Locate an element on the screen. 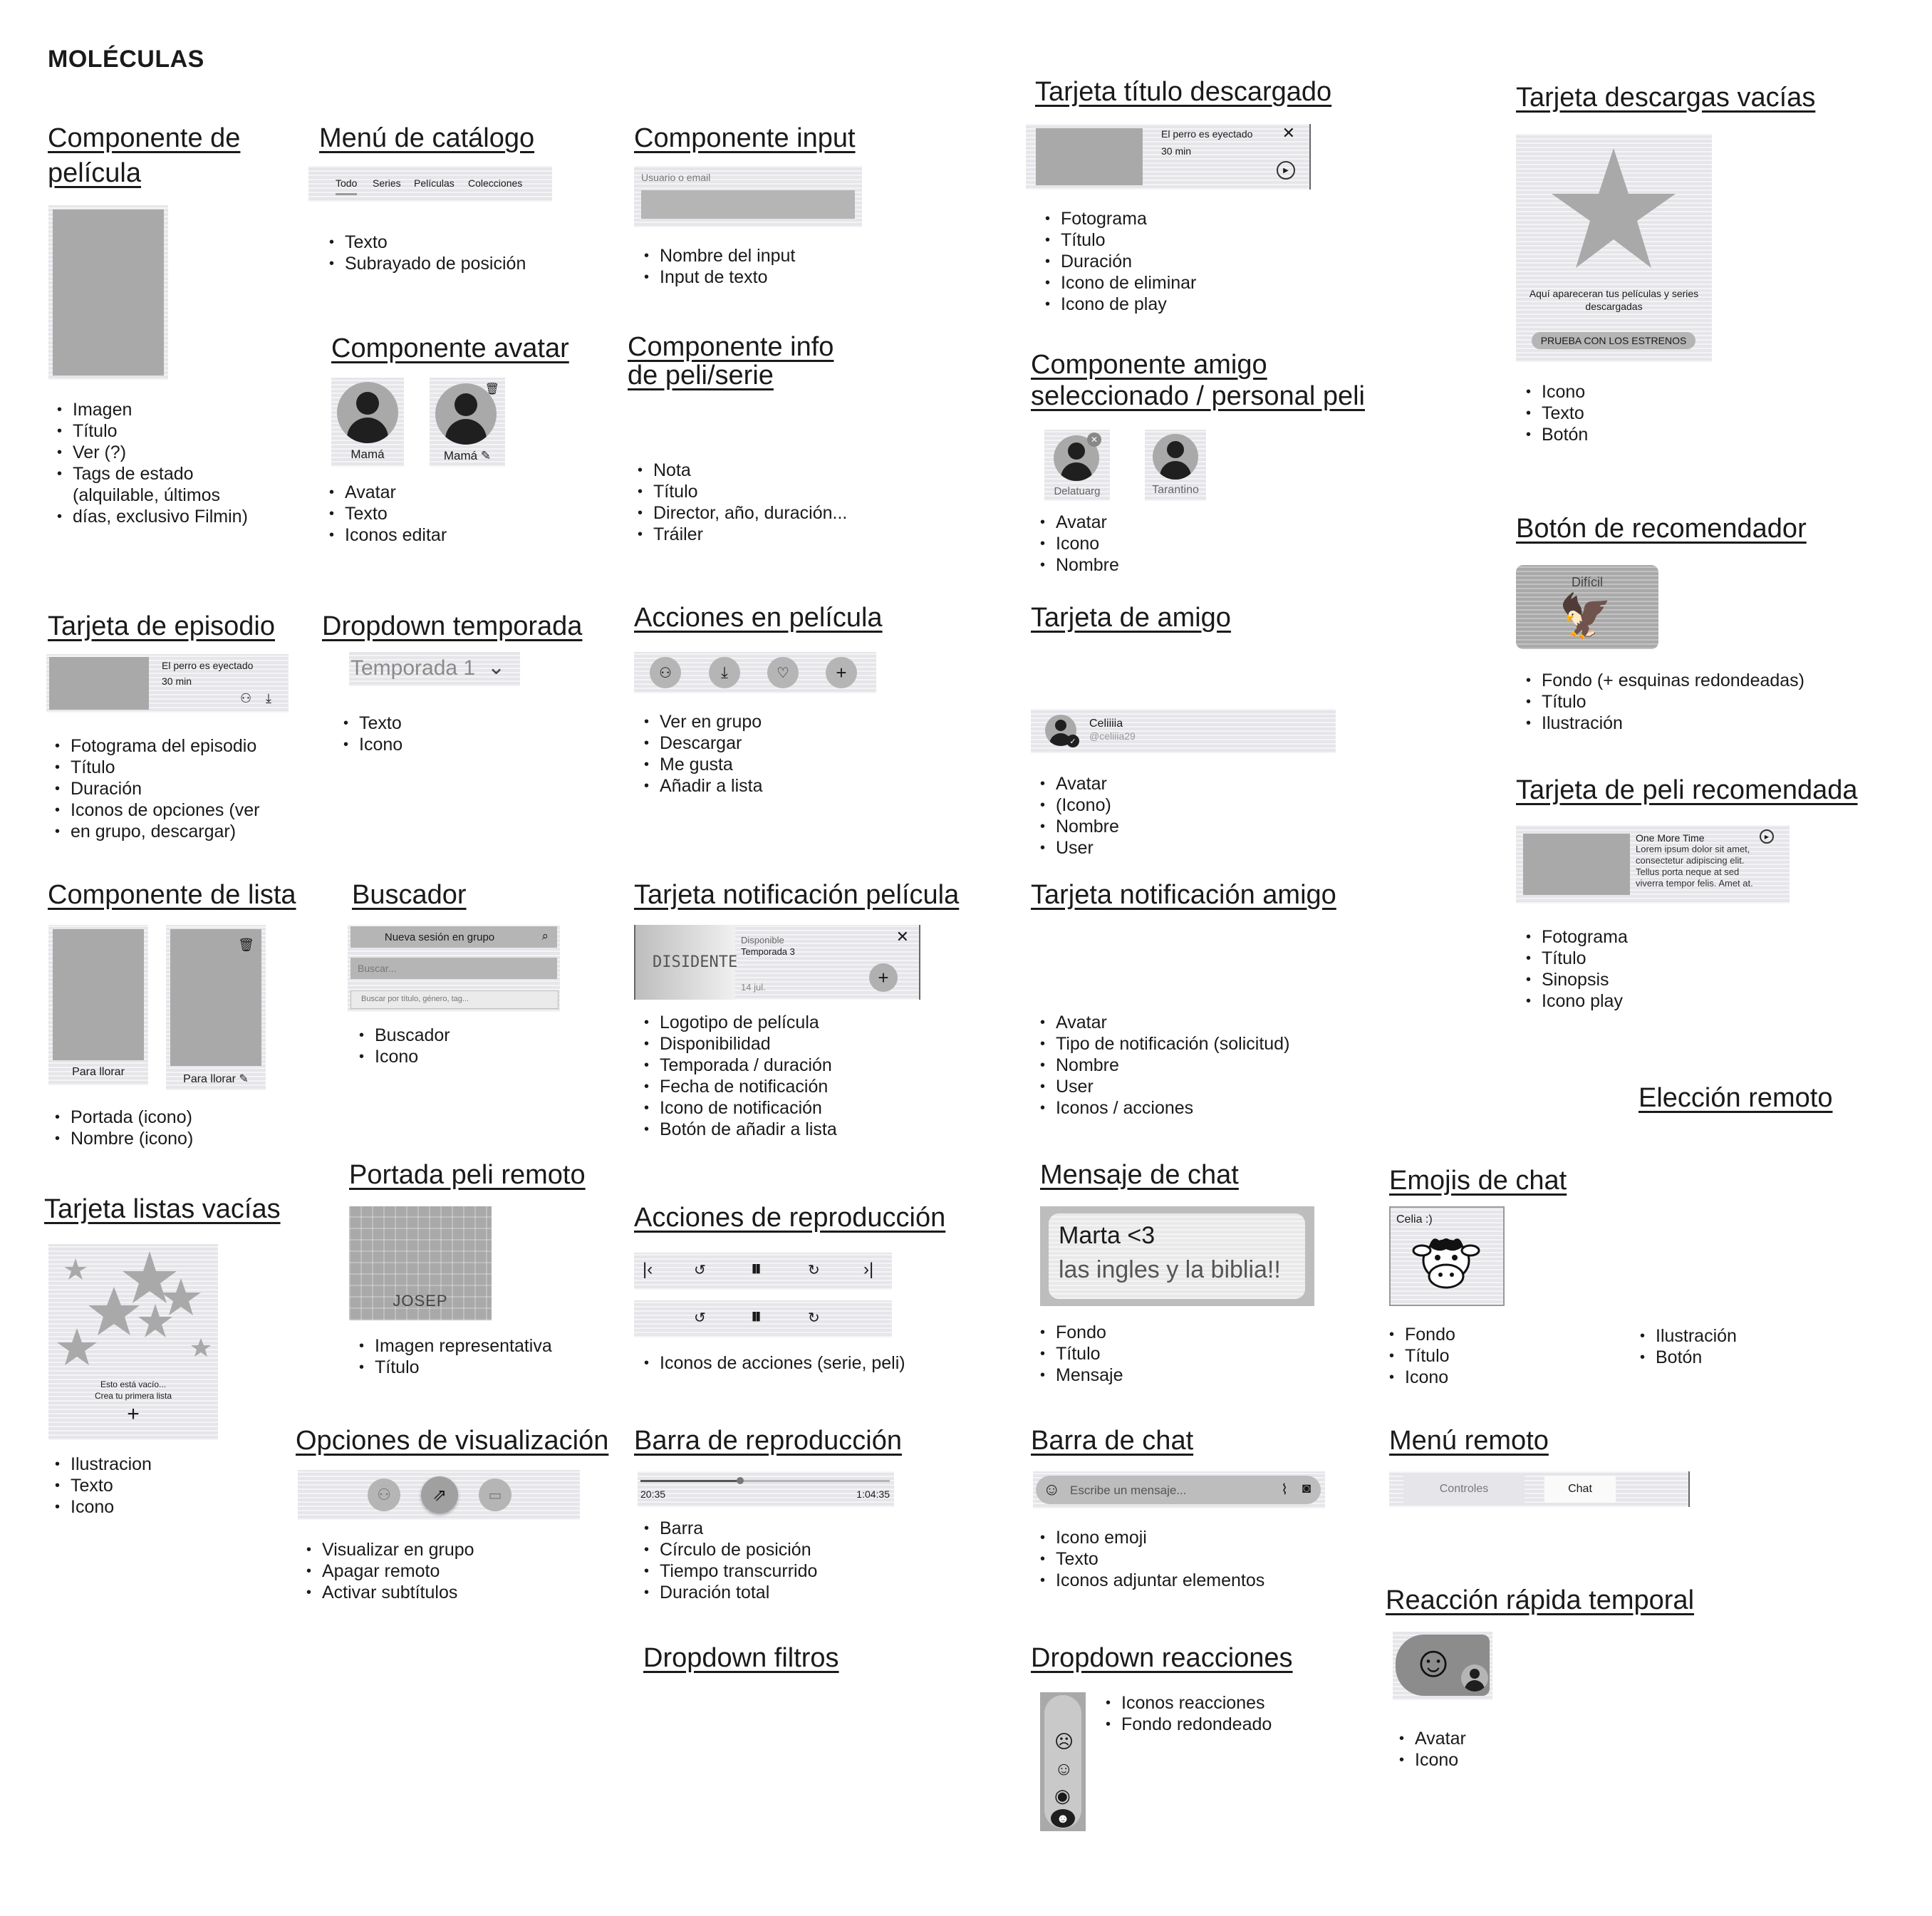  next-icon: ›| is located at coordinates (868, 1270).